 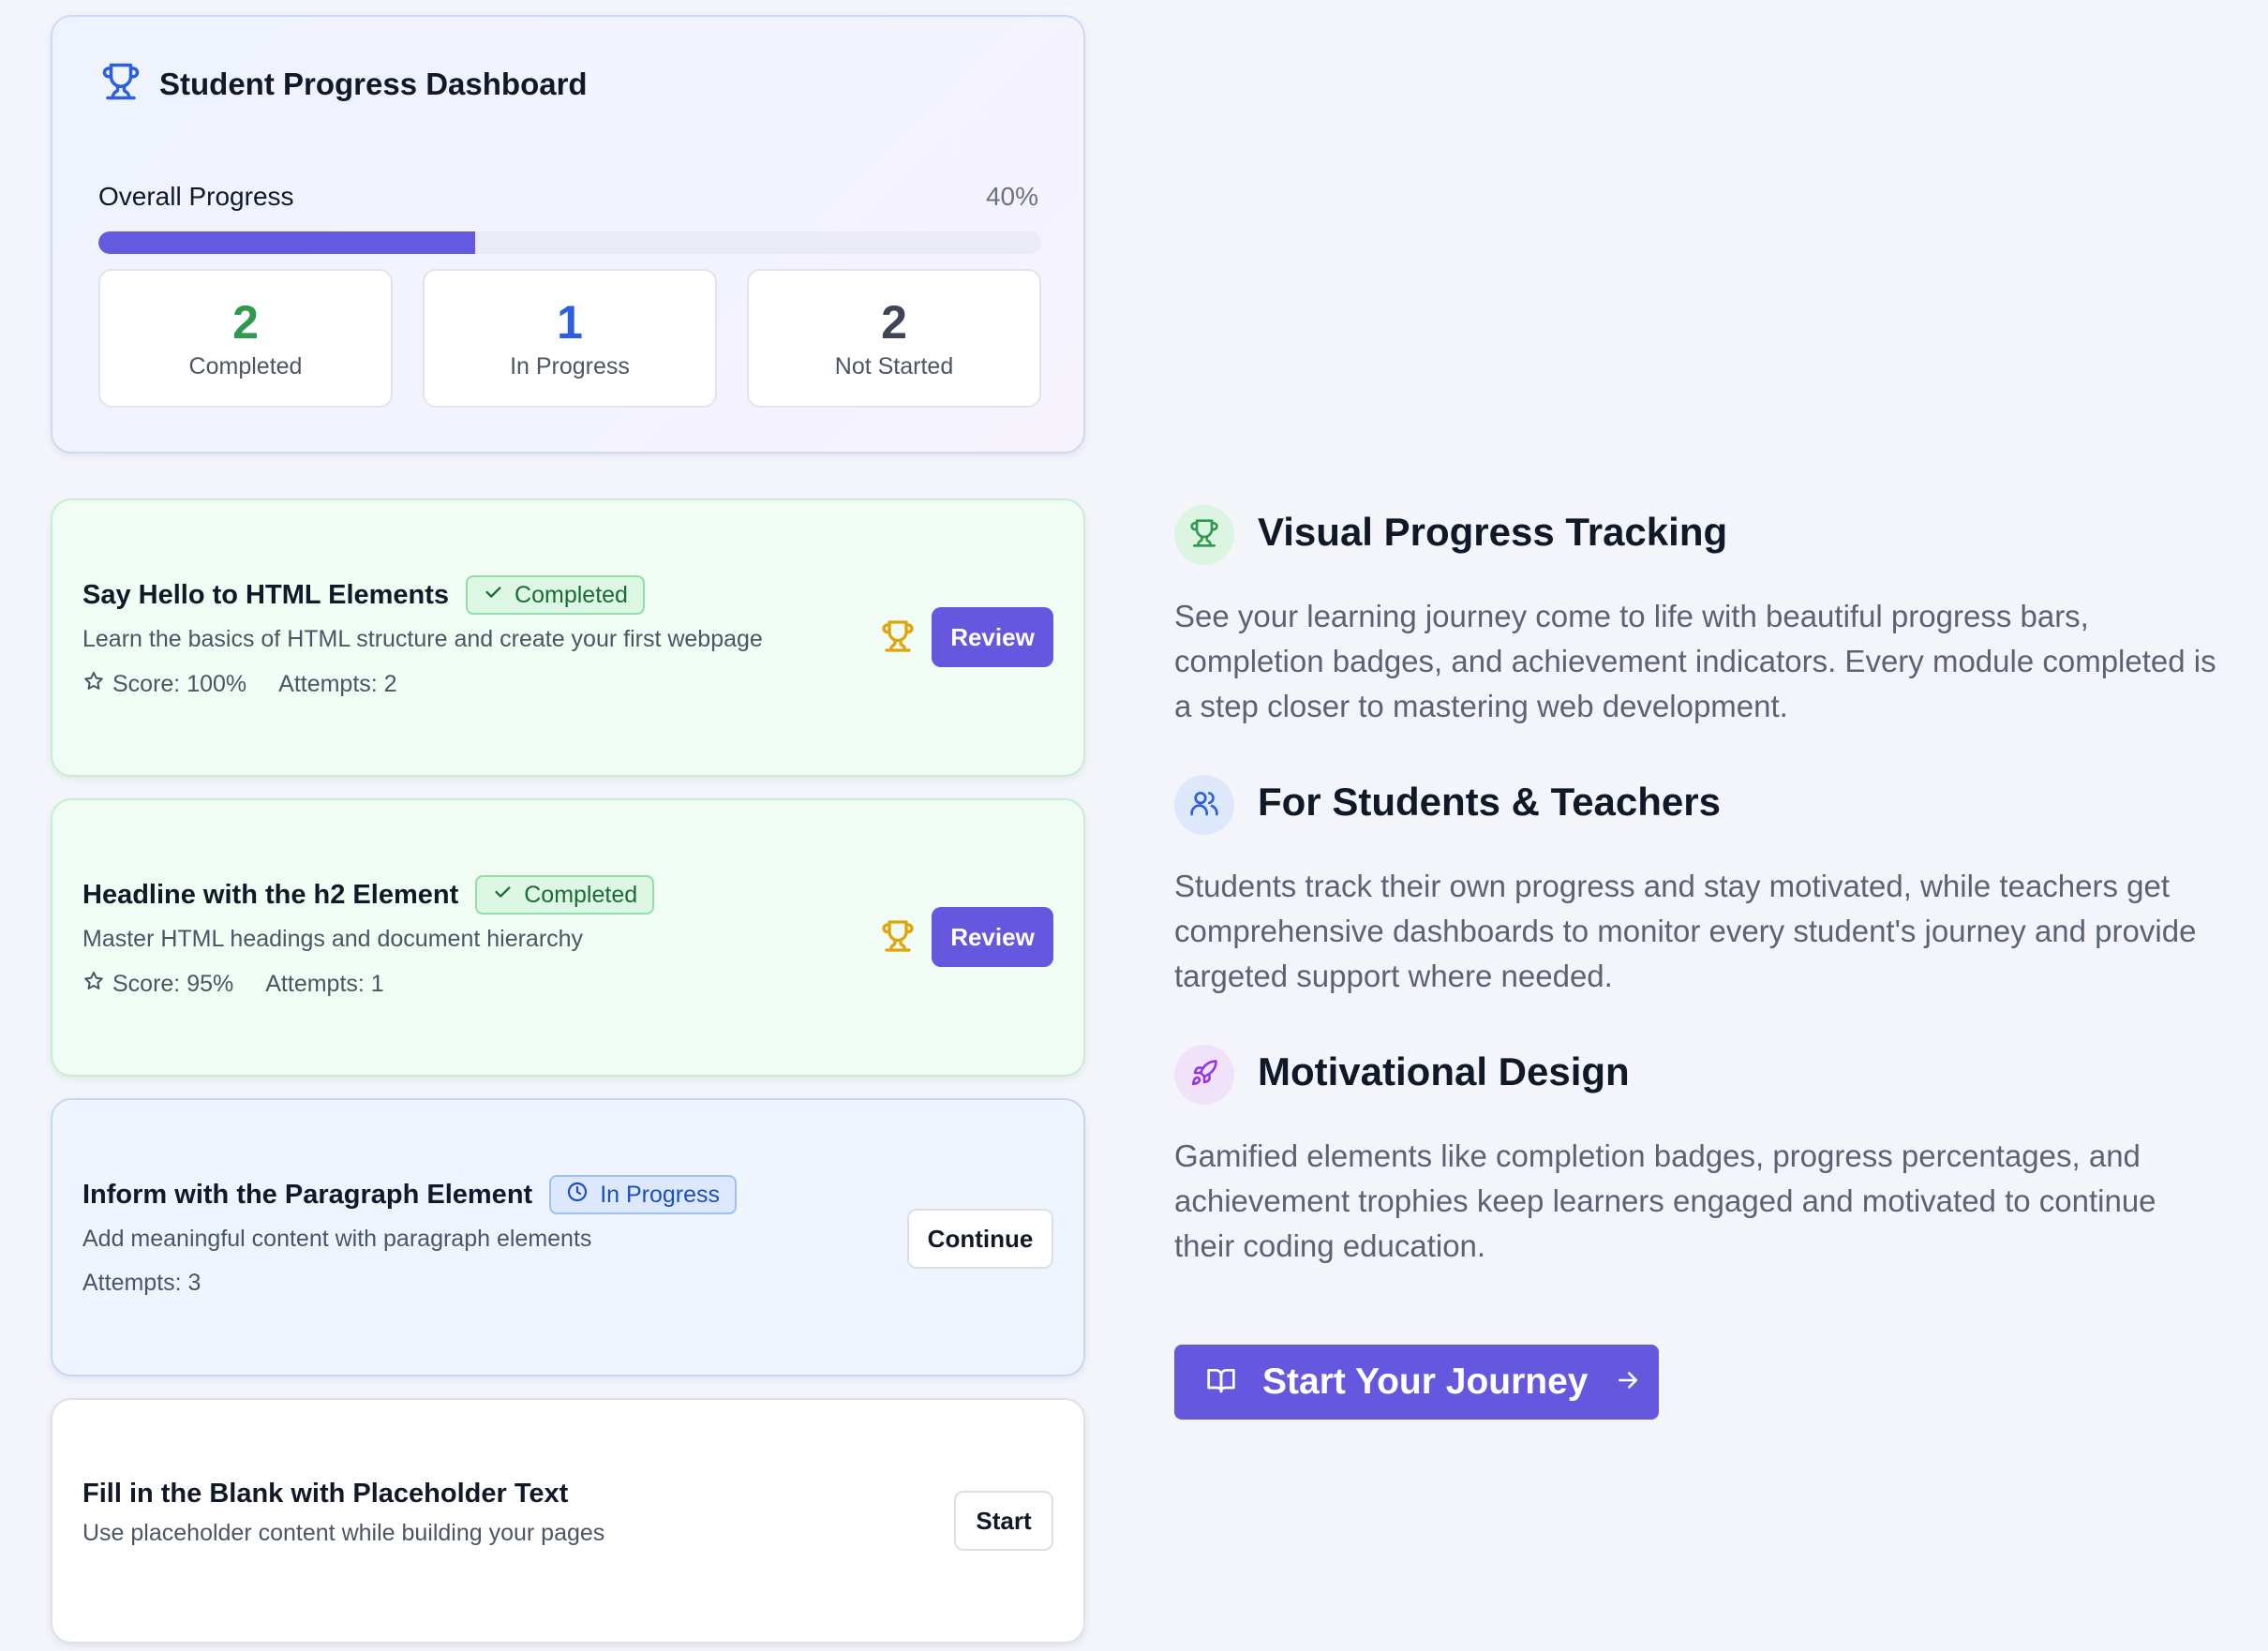 I want to click on module-header: Fill in the Blank with Placeholder Text, so click(x=325, y=1494).